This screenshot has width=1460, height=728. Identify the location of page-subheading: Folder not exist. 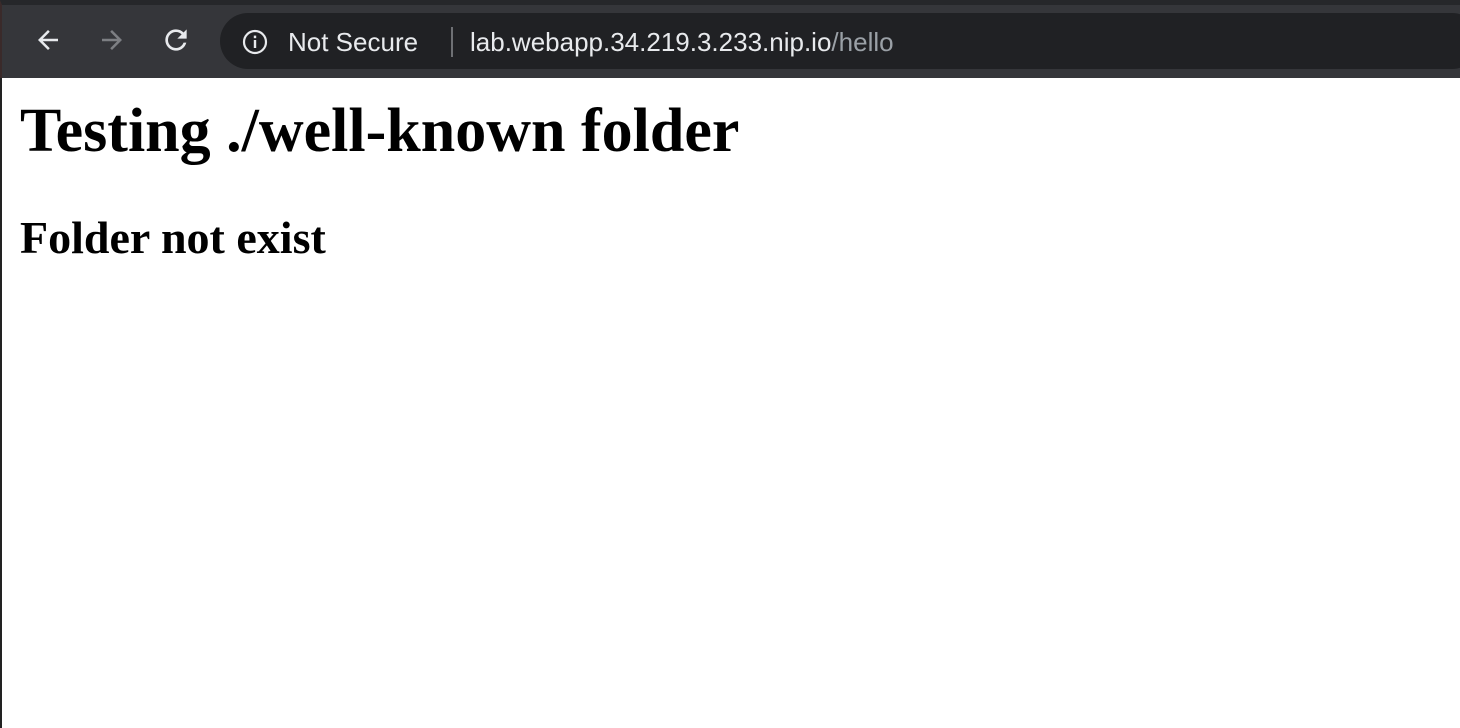
(173, 237).